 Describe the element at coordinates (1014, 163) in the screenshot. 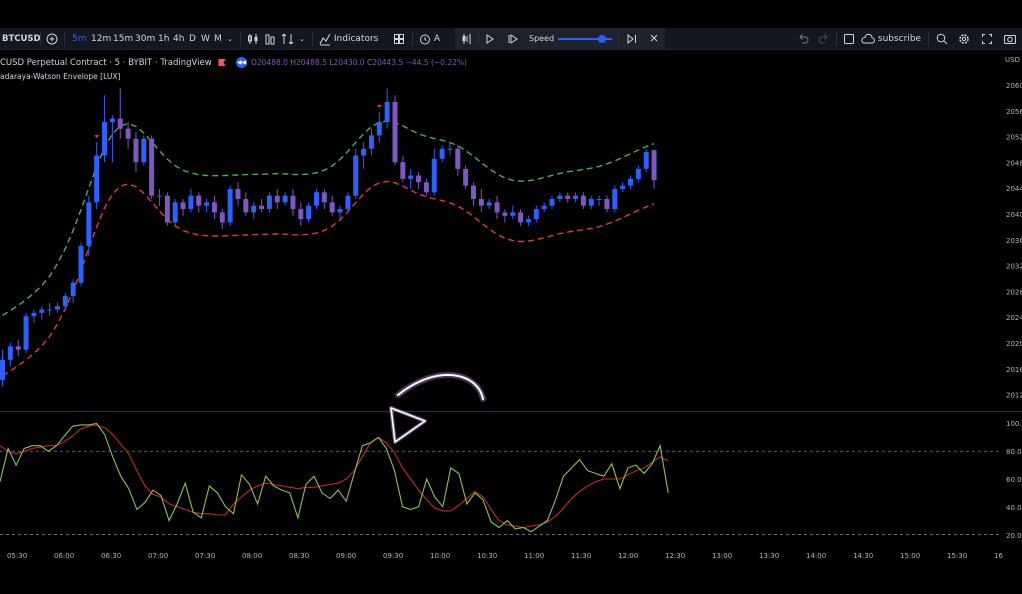

I see `price-tick-label: 2048` at that location.